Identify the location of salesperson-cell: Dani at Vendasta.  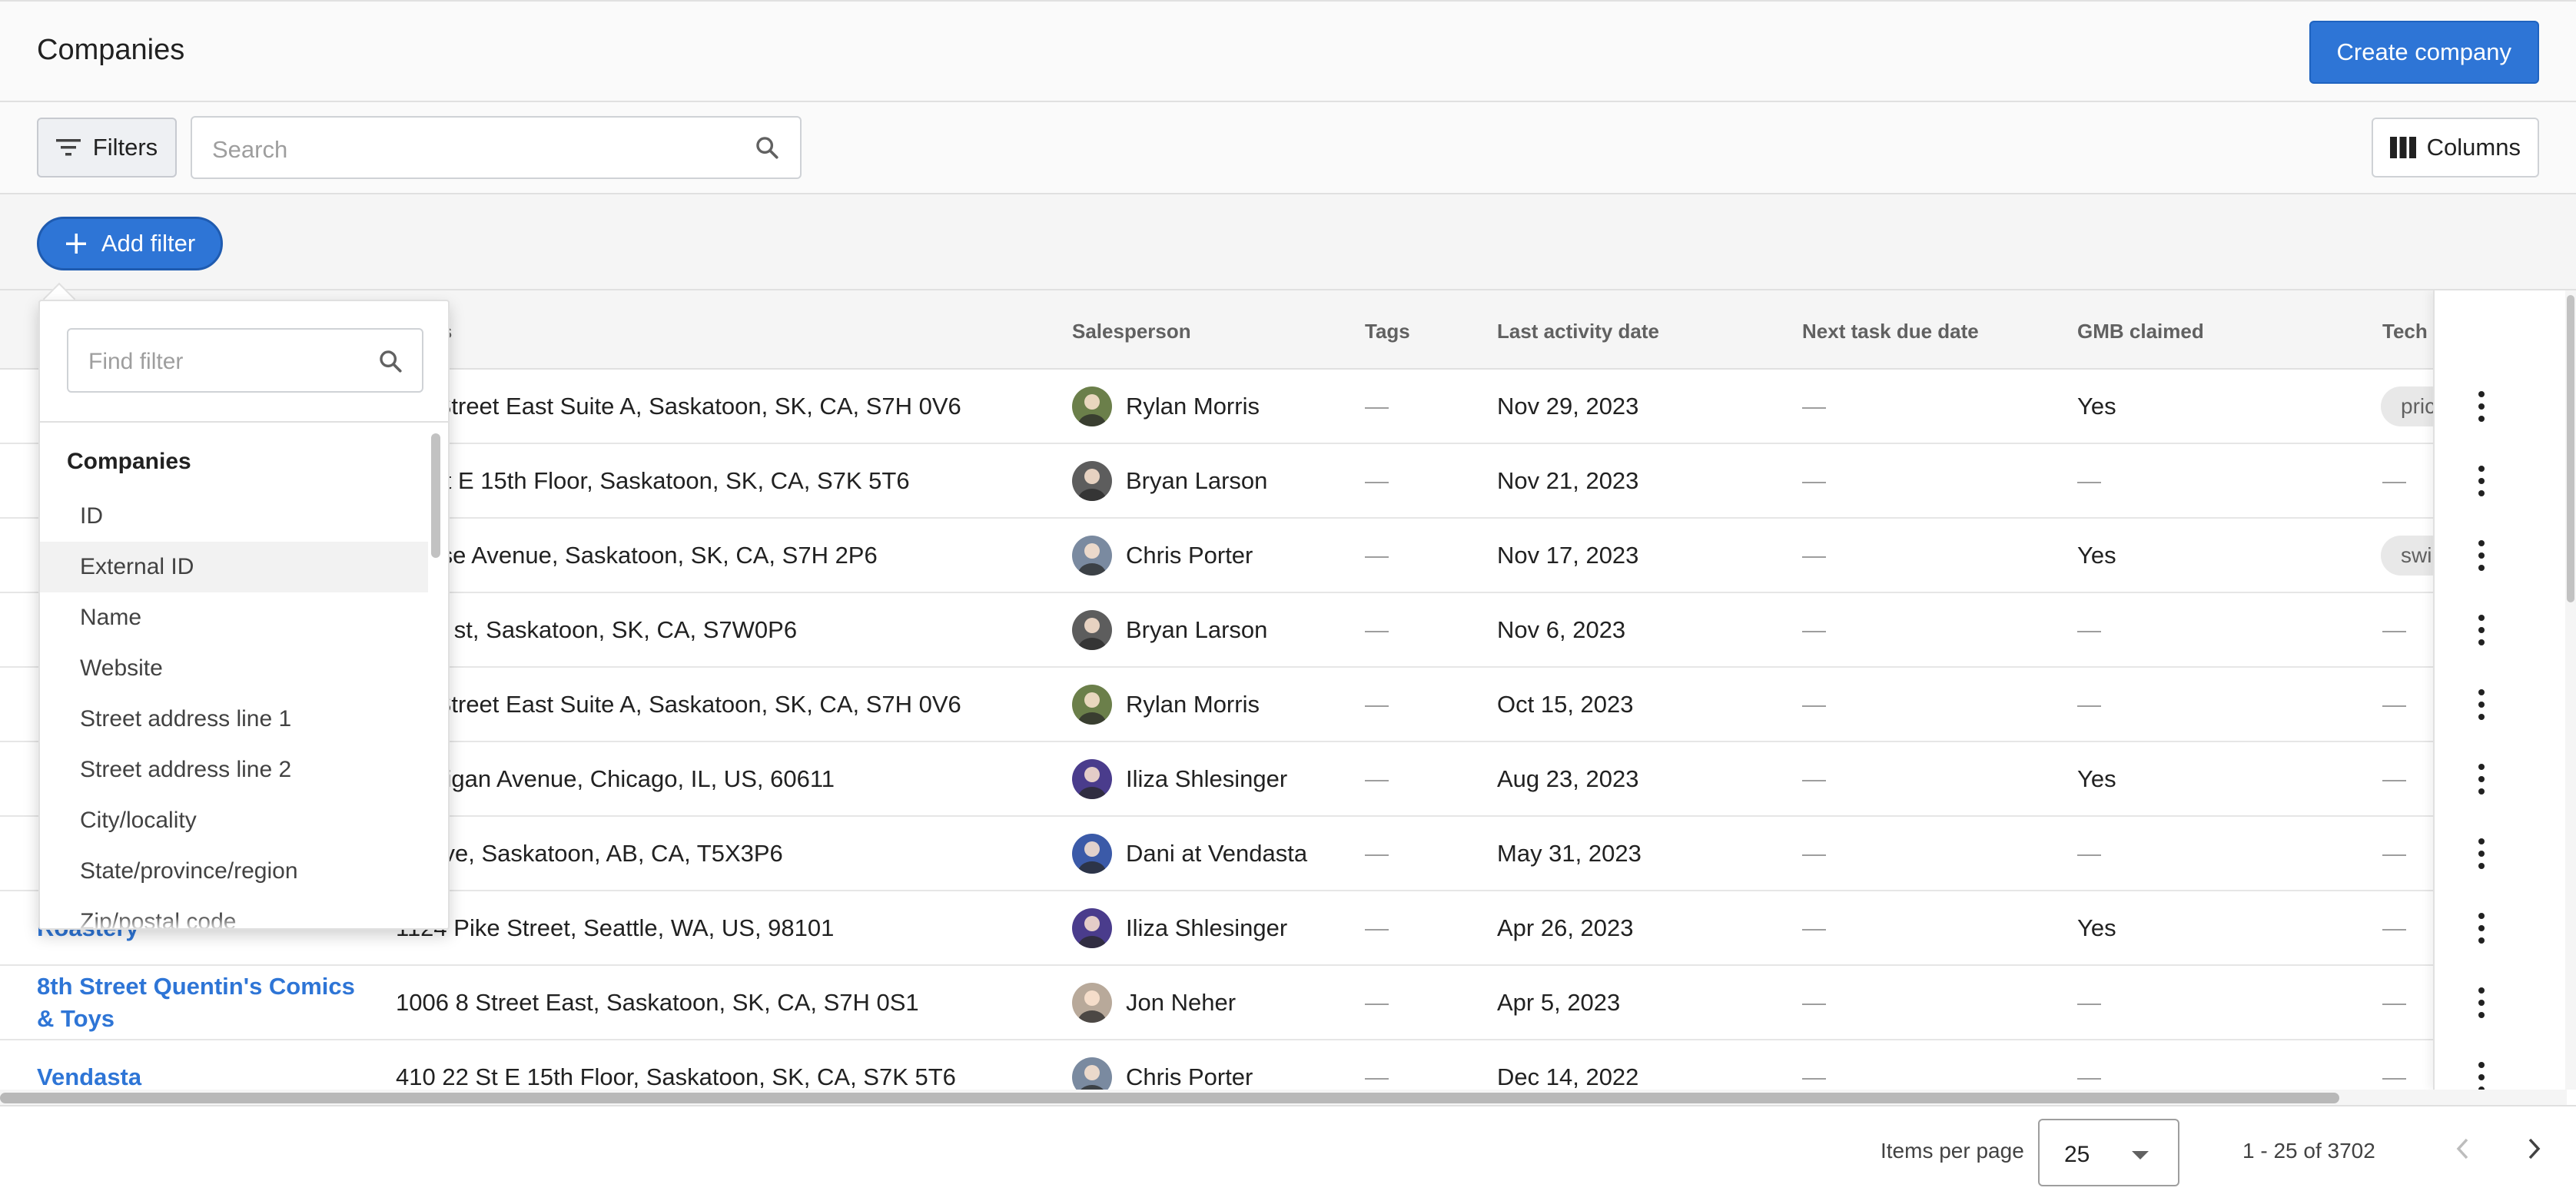
(1189, 853).